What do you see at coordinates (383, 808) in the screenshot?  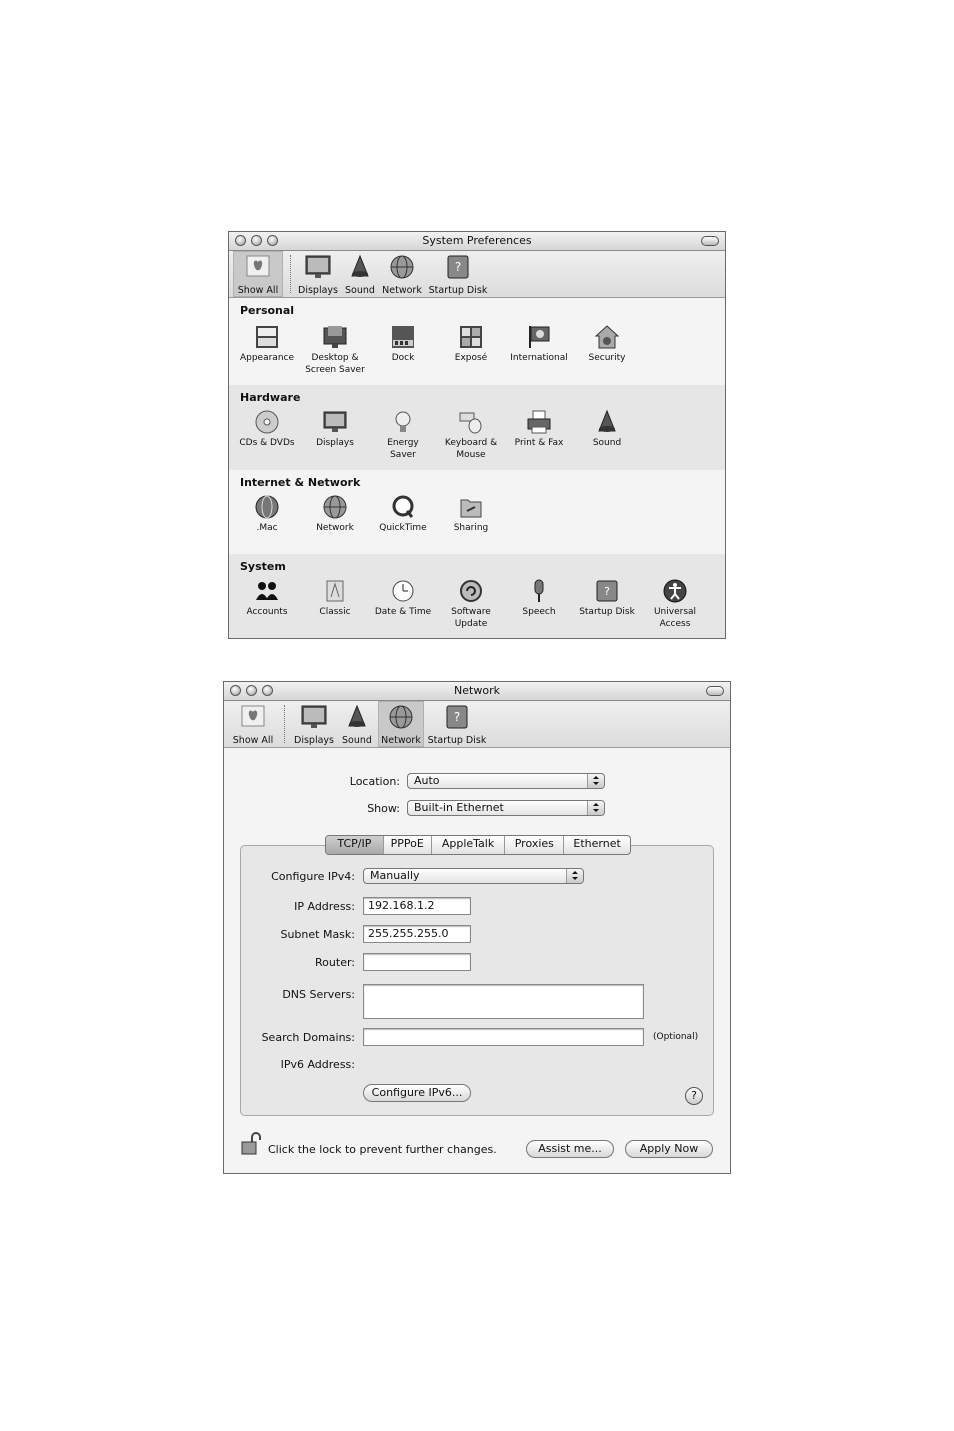 I see `show-label: Show:` at bounding box center [383, 808].